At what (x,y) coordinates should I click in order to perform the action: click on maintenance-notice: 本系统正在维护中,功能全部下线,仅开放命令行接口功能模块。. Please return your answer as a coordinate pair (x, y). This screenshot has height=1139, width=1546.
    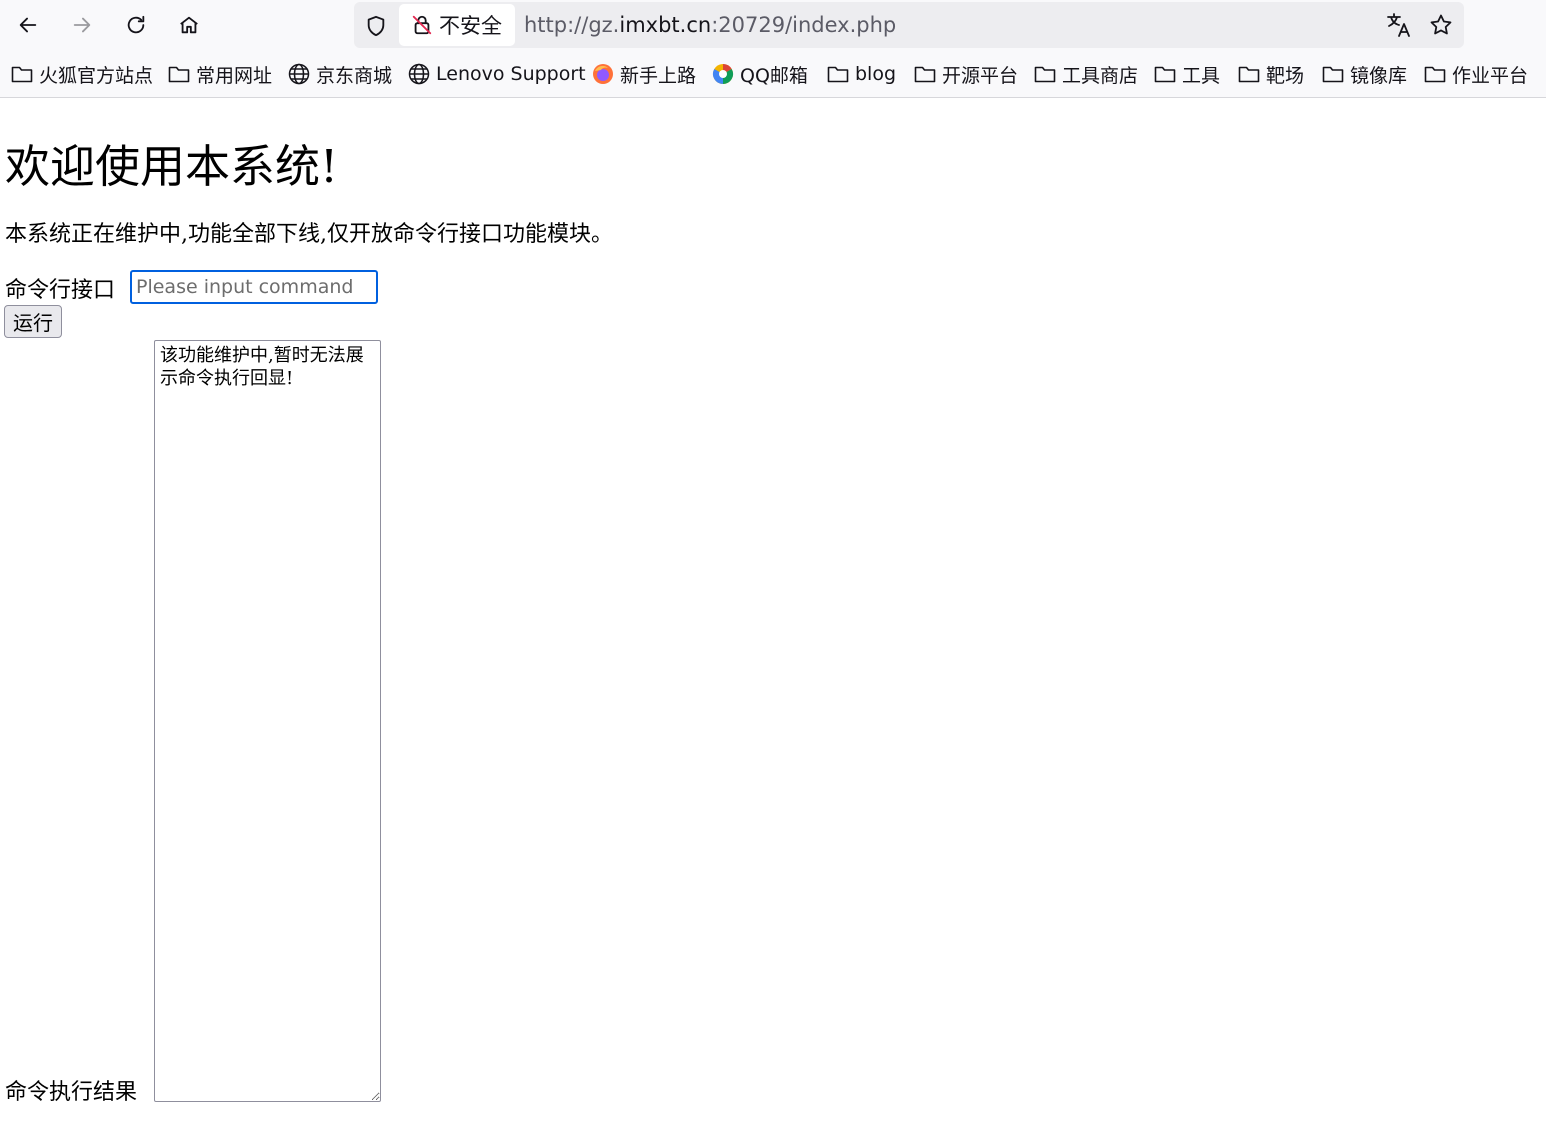
    Looking at the image, I should click on (309, 234).